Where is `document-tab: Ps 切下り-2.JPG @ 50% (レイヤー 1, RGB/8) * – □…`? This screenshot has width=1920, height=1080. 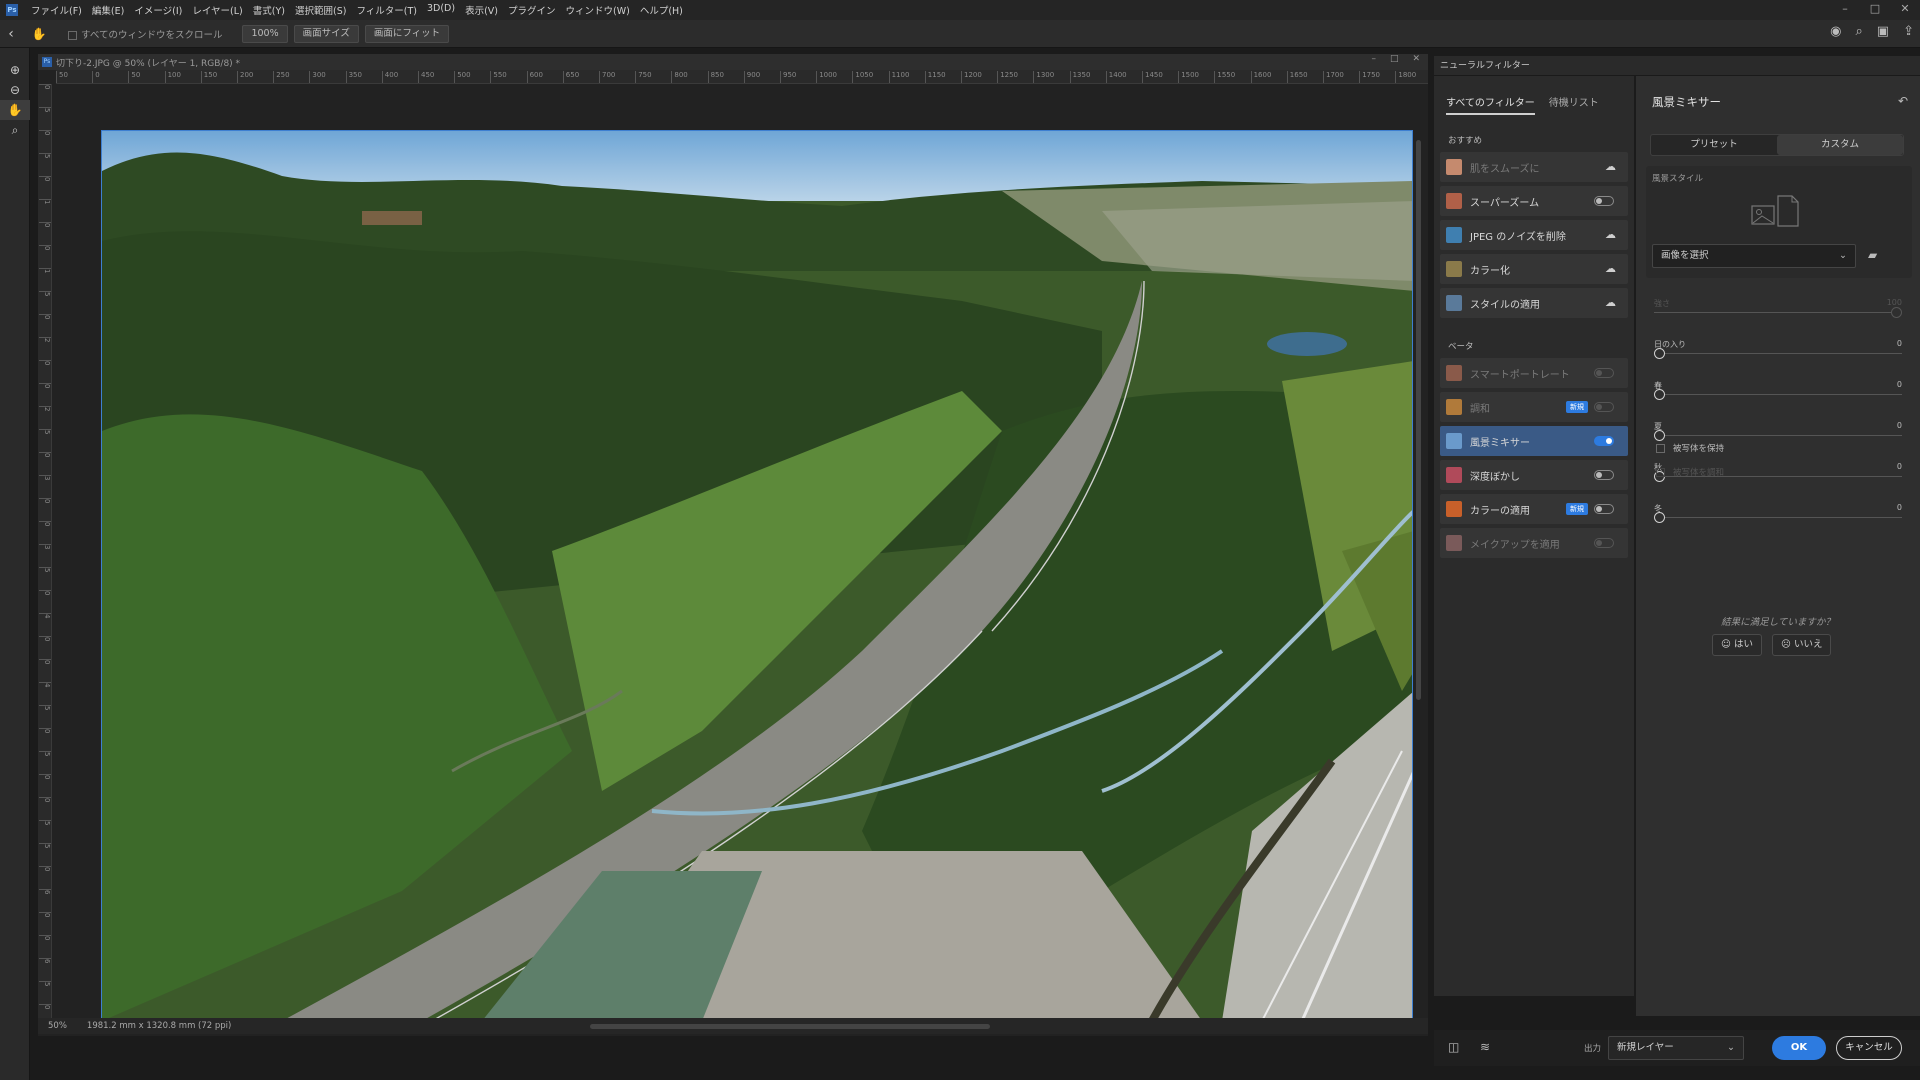 document-tab: Ps 切下り-2.JPG @ 50% (レイヤー 1, RGB/8) * – □… is located at coordinates (733, 62).